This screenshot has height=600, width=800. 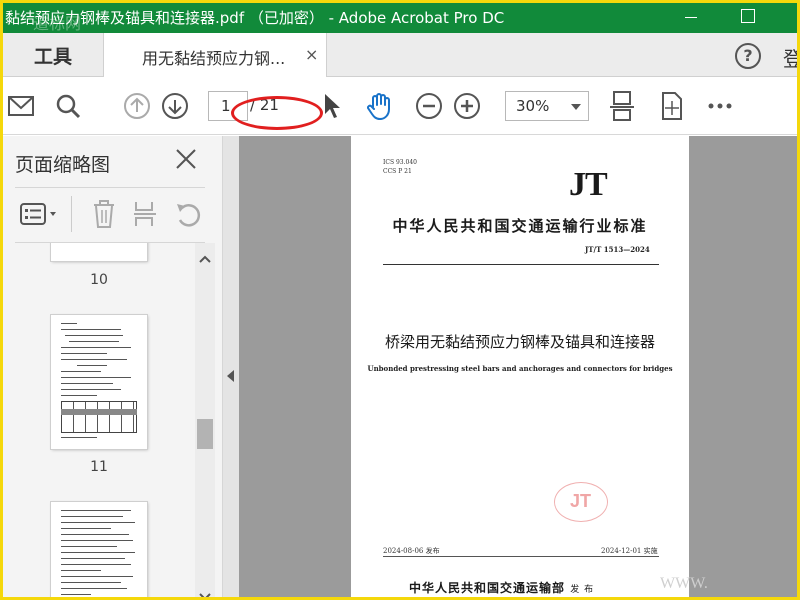 I want to click on annotation-ellipse, so click(x=277, y=113).